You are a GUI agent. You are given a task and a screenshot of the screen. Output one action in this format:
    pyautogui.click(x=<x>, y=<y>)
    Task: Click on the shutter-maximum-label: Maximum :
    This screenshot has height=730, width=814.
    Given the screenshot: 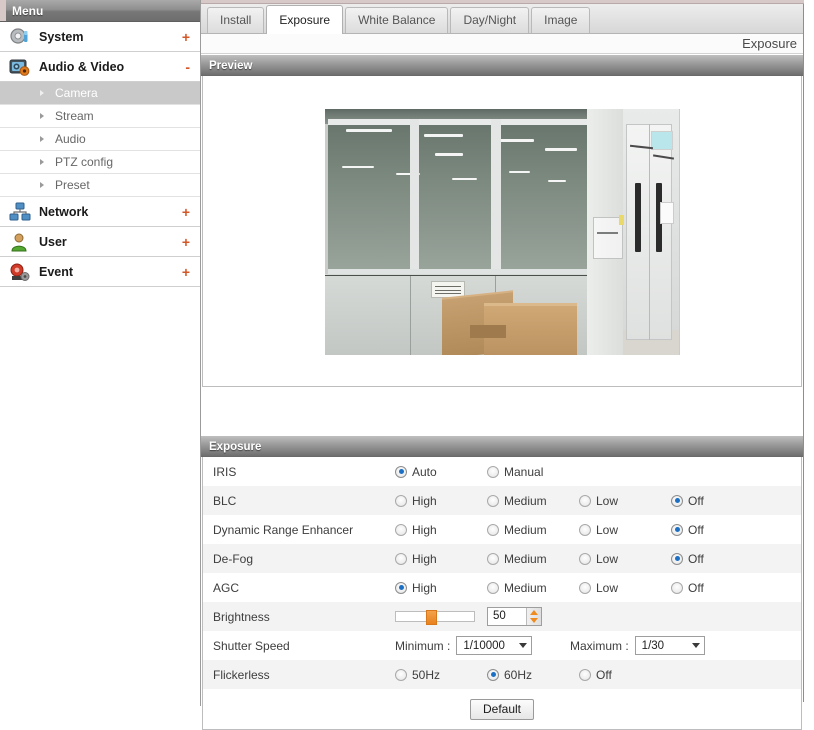 What is the action you would take?
    pyautogui.click(x=599, y=645)
    